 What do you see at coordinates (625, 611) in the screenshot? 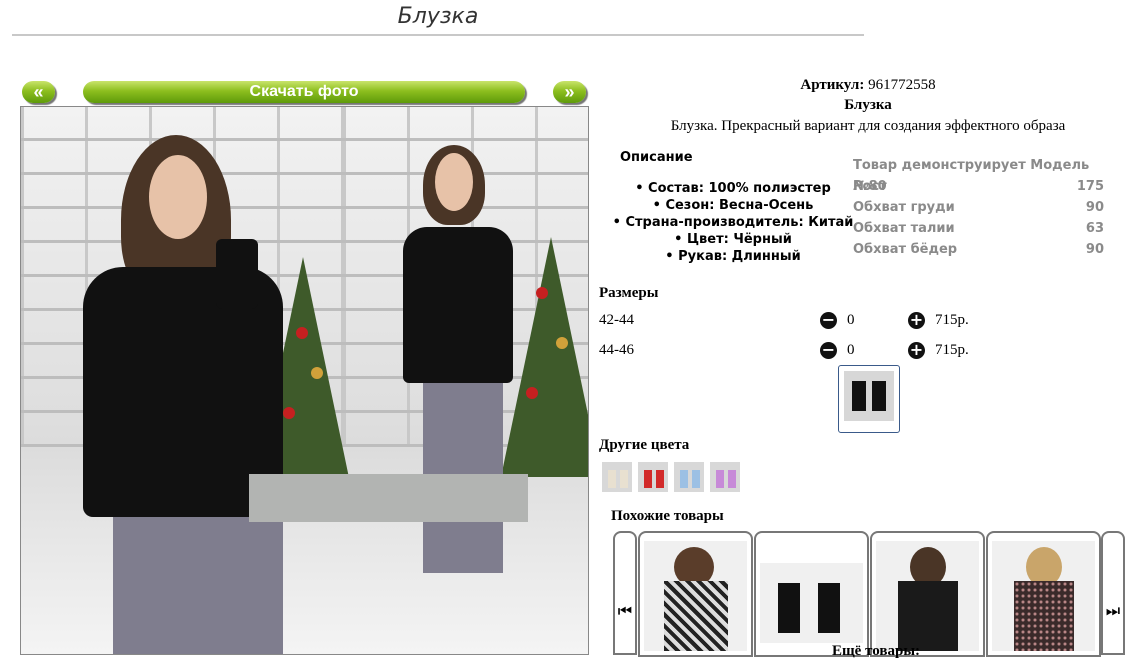
I see `skip-back-icon: ⏮` at bounding box center [625, 611].